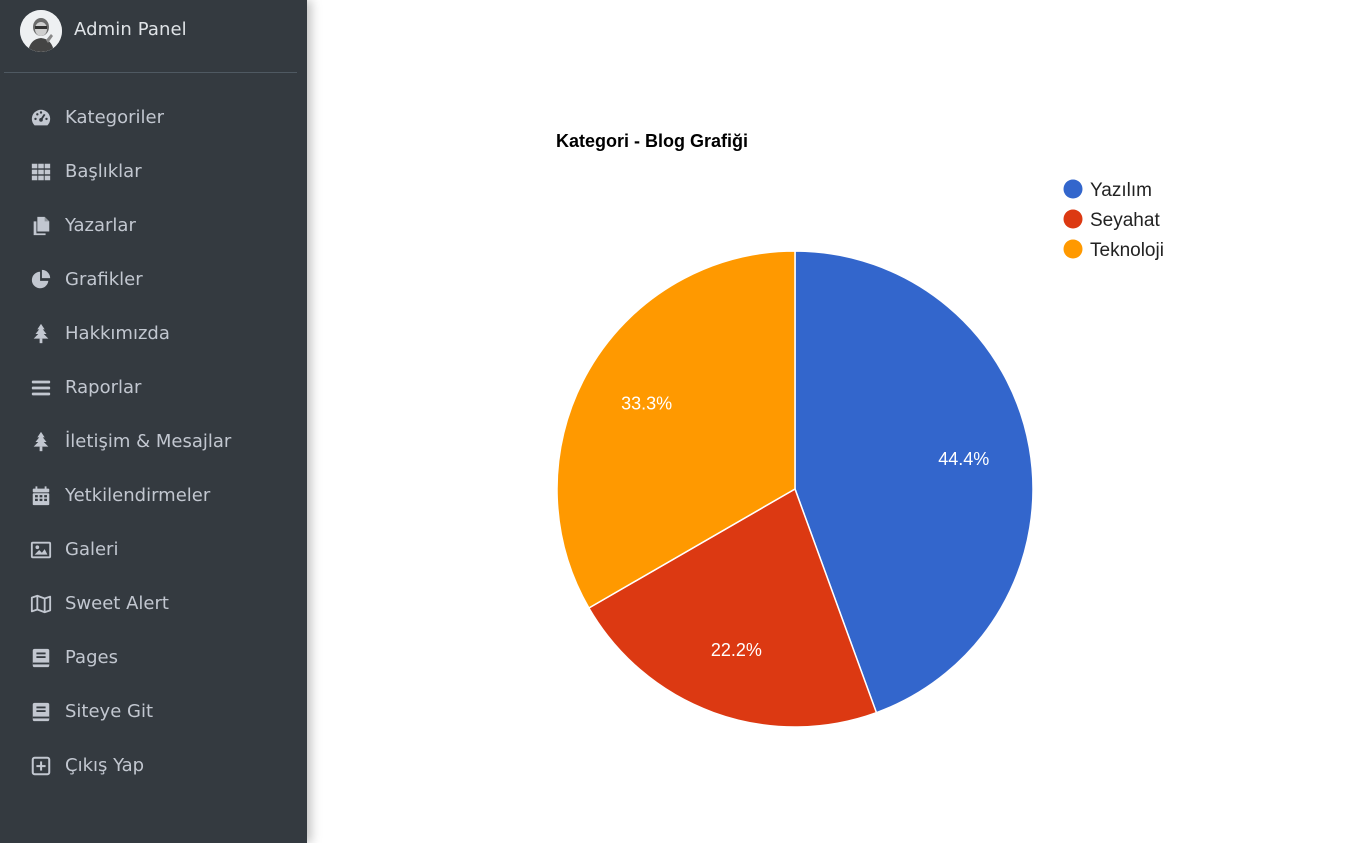  I want to click on image-icon, so click(41, 550).